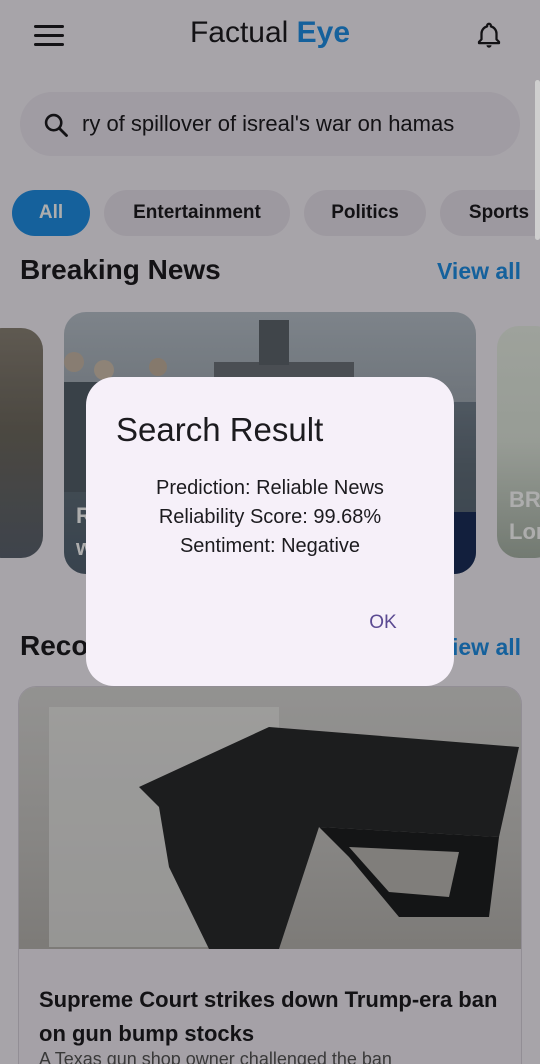 This screenshot has width=540, height=1064. Describe the element at coordinates (383, 623) in the screenshot. I see `ok-button: OK` at that location.